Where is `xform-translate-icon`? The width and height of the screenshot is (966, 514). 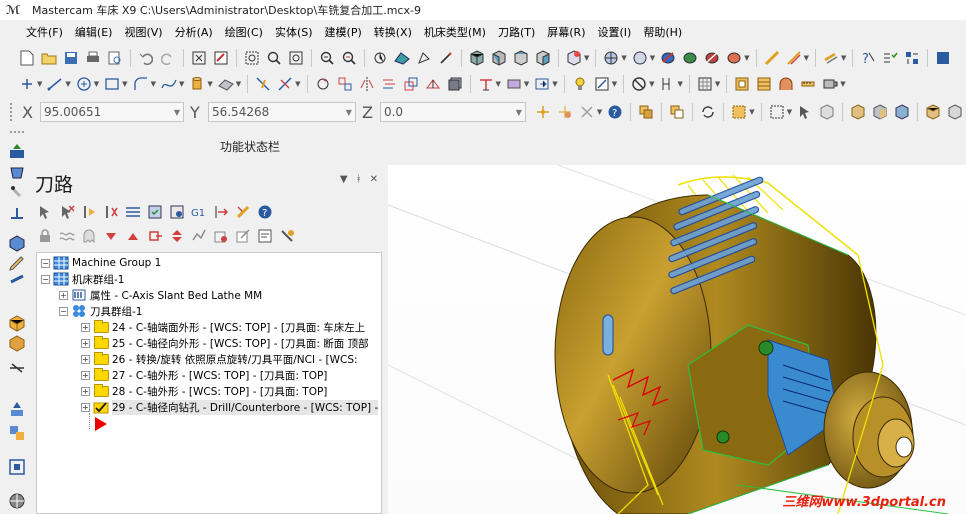 xform-translate-icon is located at coordinates (345, 84).